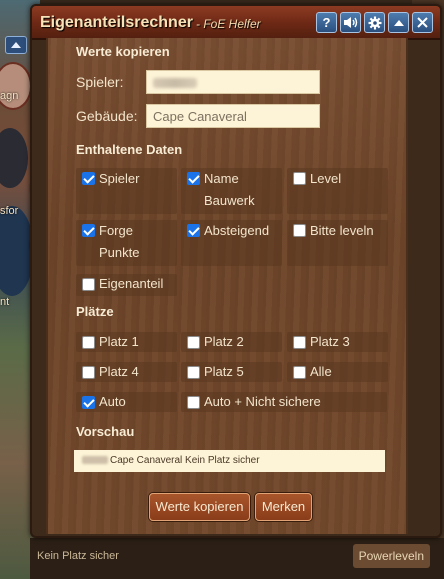 The height and width of the screenshot is (579, 444). I want to click on bg-text-3: nt, so click(5, 302).